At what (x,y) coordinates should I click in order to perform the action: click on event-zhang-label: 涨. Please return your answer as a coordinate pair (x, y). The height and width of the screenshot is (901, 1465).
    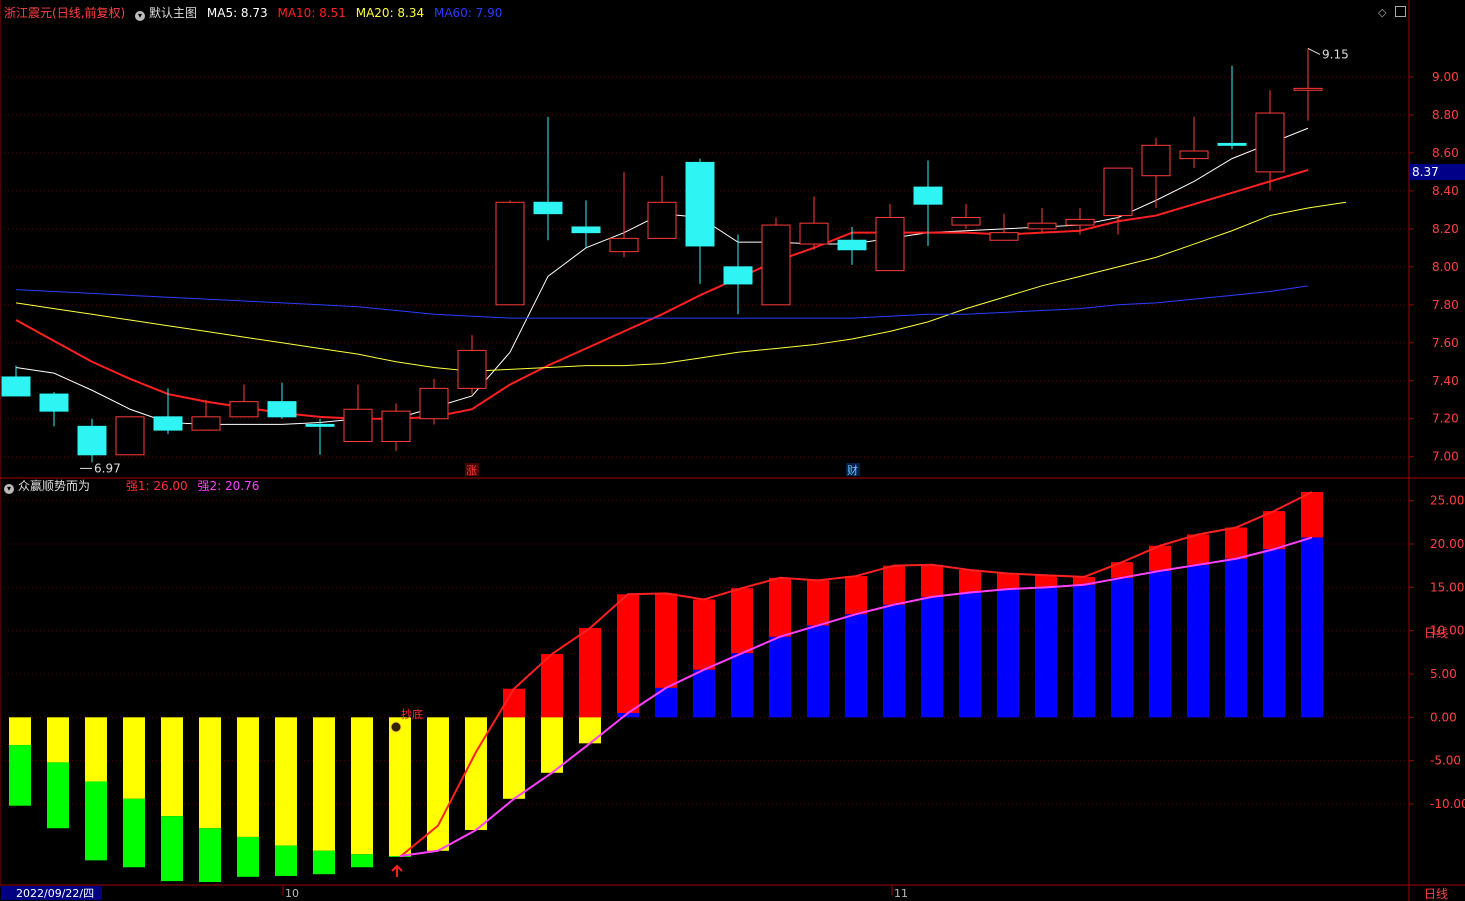
    Looking at the image, I should click on (471, 470).